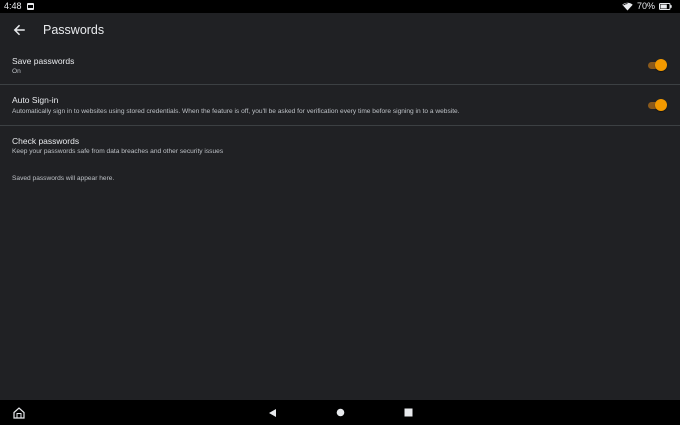 The height and width of the screenshot is (425, 680). What do you see at coordinates (13, 6) in the screenshot?
I see `status-time: 4:48` at bounding box center [13, 6].